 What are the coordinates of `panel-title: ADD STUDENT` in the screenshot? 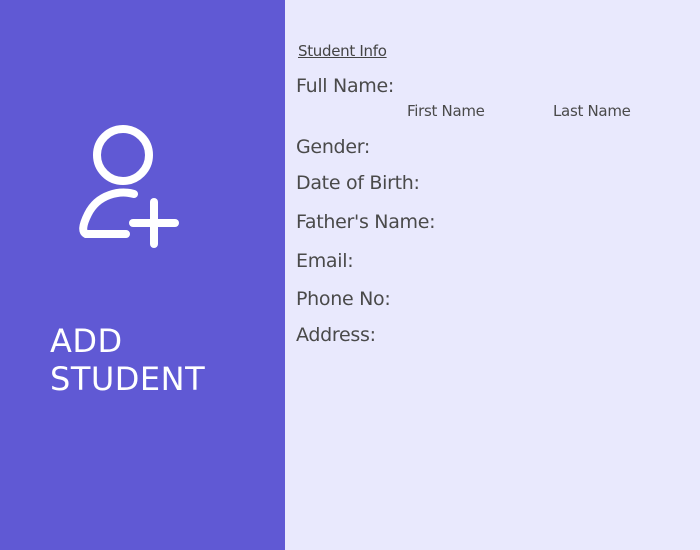 It's located at (127, 360).